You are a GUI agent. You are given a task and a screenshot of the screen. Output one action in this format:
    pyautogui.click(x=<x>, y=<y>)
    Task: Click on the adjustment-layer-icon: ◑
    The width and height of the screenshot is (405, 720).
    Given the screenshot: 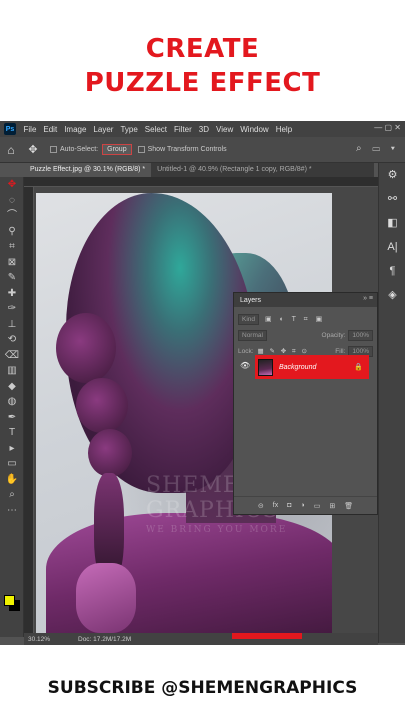 What is the action you would take?
    pyautogui.click(x=302, y=505)
    